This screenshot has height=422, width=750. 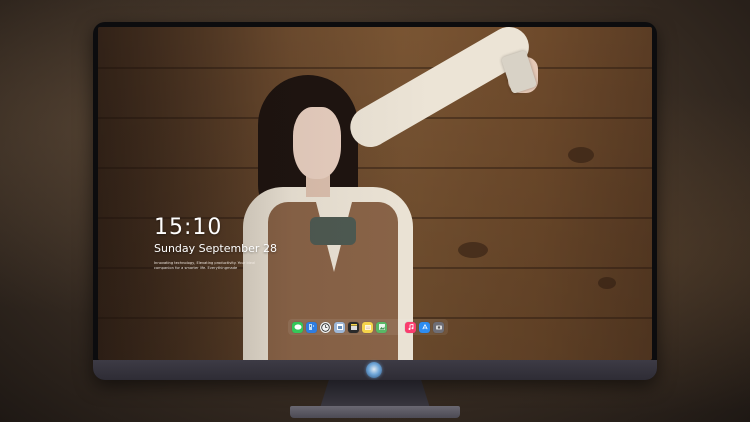 What do you see at coordinates (339, 327) in the screenshot?
I see `preview-icon` at bounding box center [339, 327].